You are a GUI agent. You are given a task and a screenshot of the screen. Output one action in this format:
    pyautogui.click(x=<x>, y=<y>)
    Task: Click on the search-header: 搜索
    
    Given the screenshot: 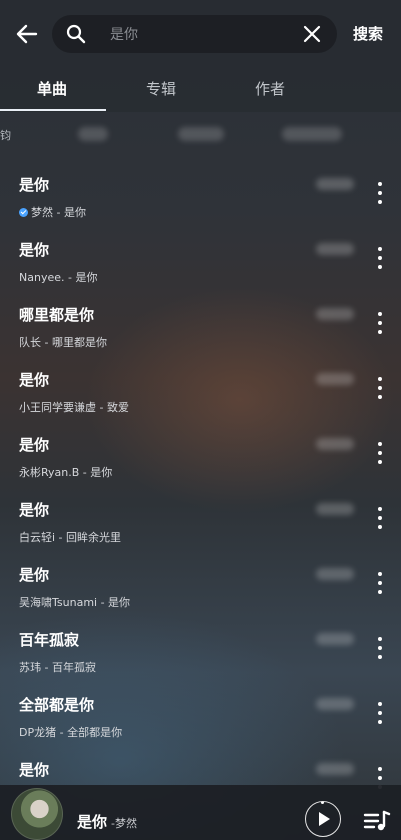 What is the action you would take?
    pyautogui.click(x=200, y=33)
    